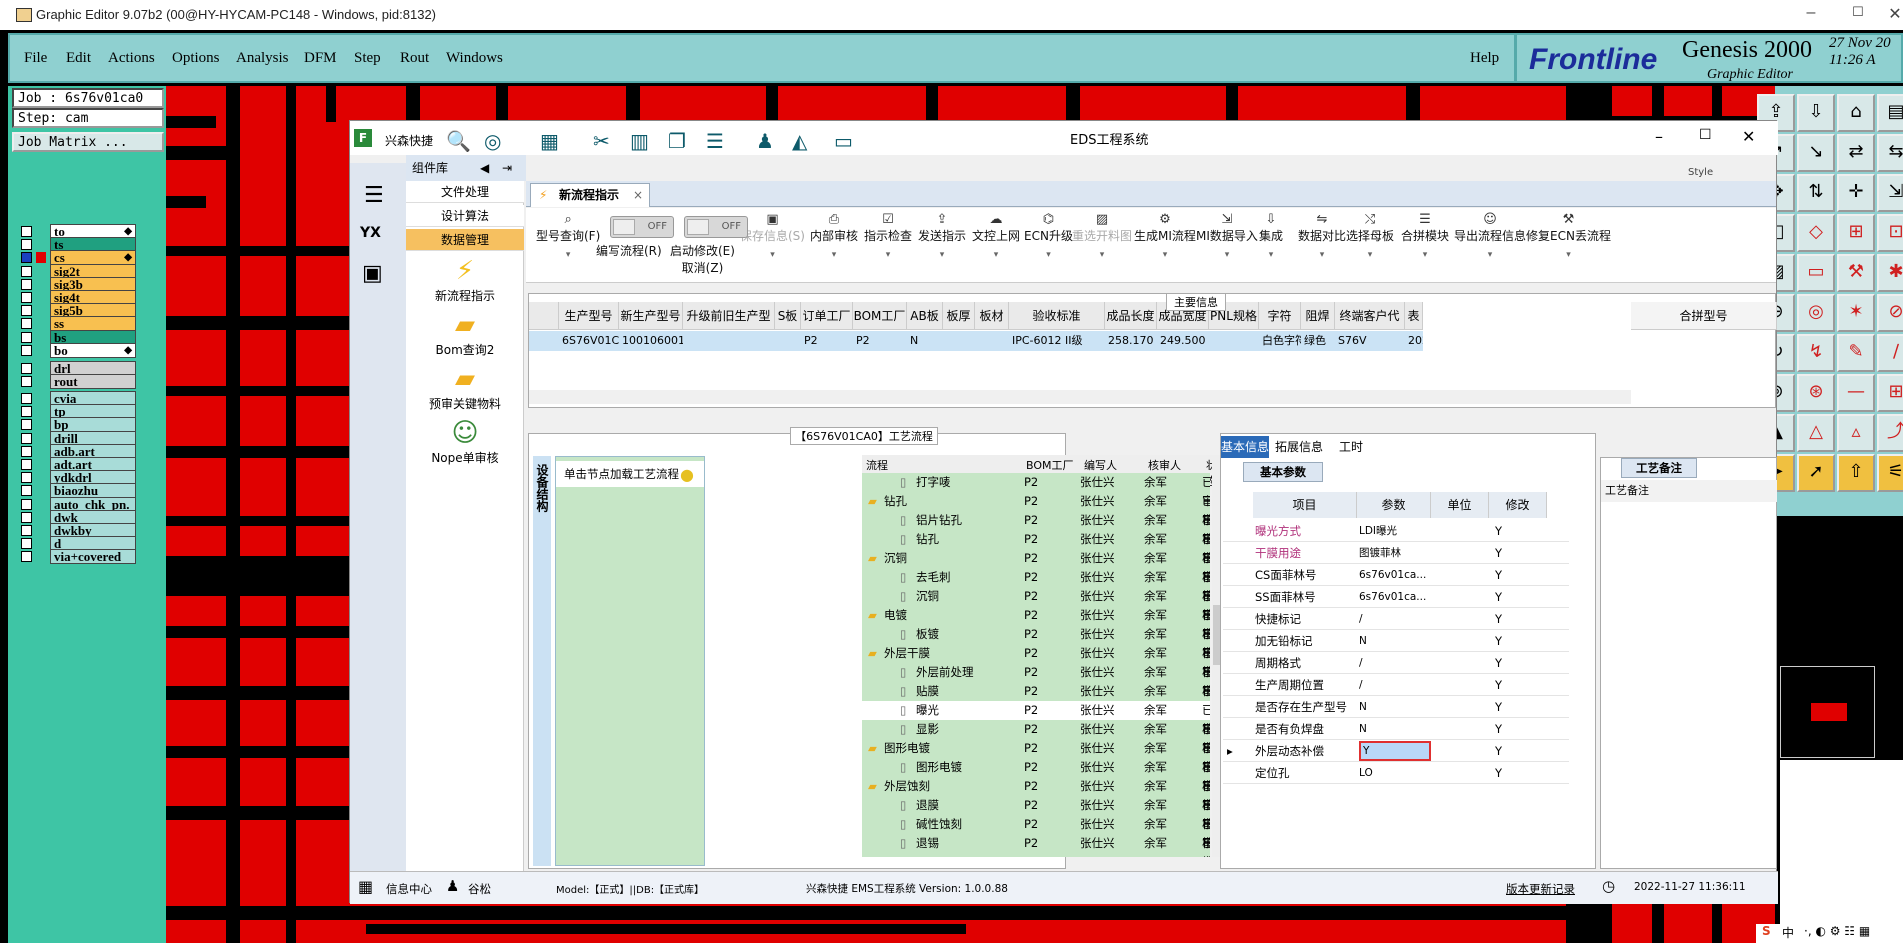  Describe the element at coordinates (1036, 633) in the screenshot. I see `tree-row: ▰ 电镀 P2 张仕兴 余军 已审核` at that location.